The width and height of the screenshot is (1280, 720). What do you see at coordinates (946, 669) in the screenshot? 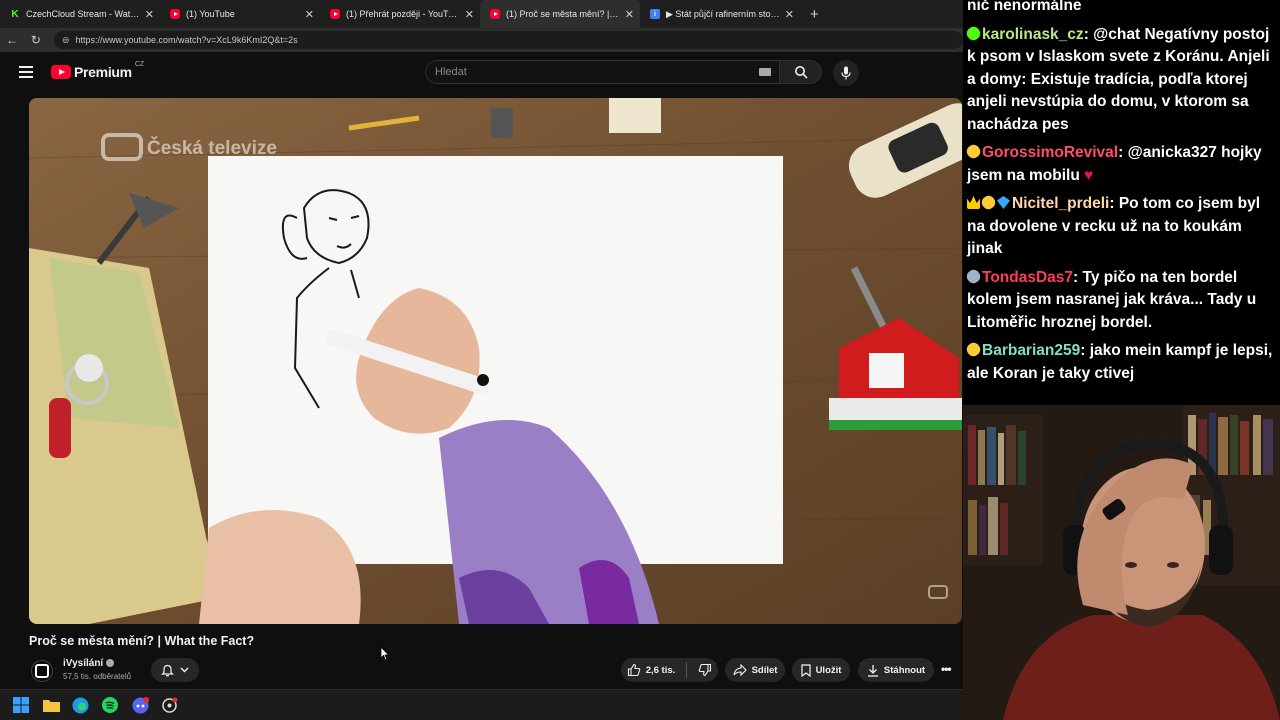
I see `more-actions-icon: •••` at bounding box center [946, 669].